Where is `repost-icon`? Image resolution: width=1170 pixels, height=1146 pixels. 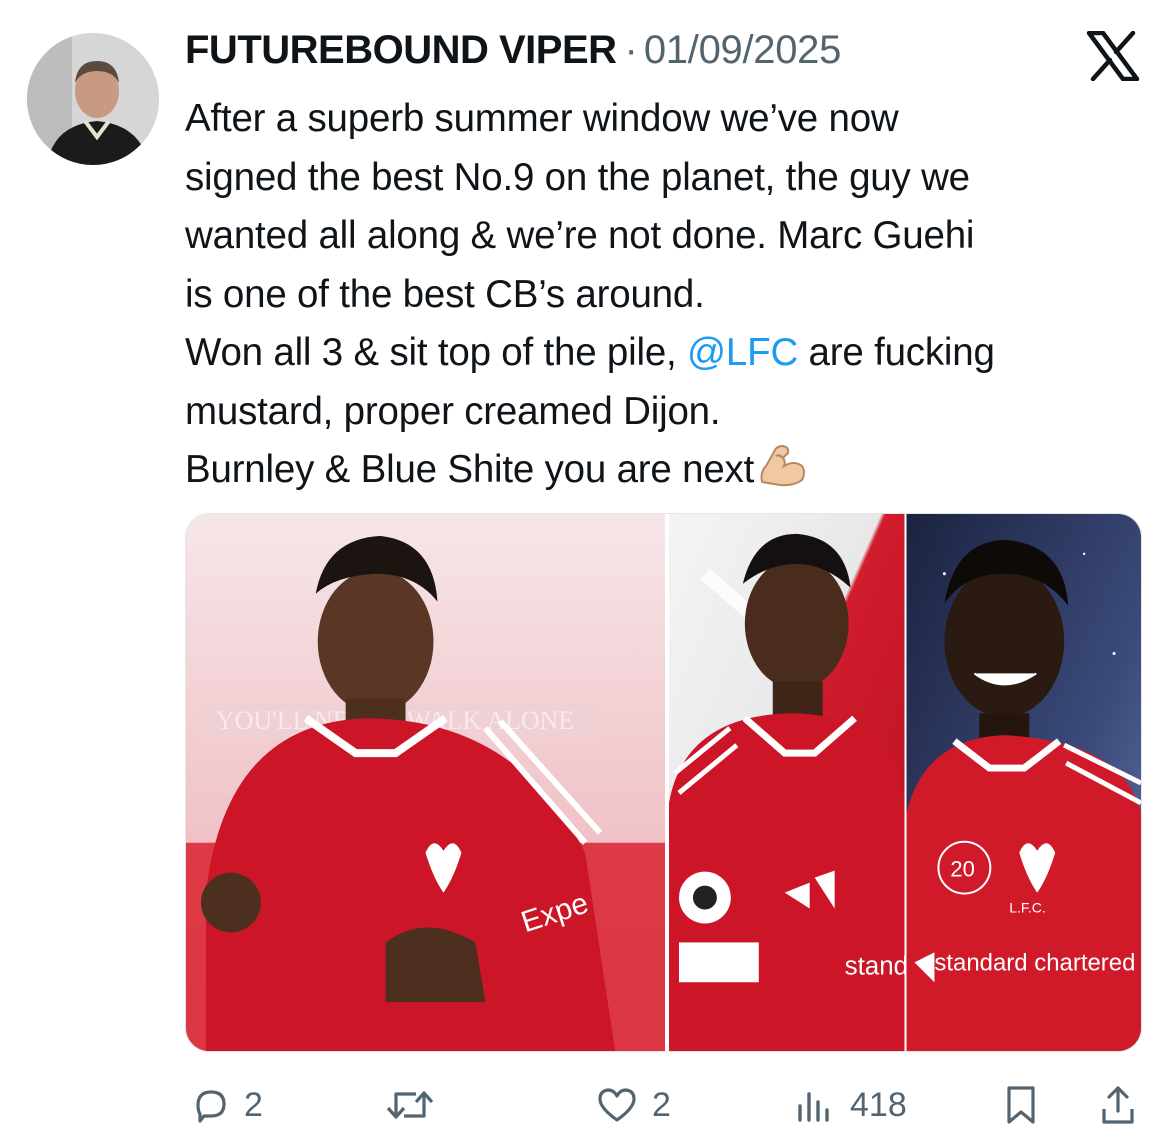 repost-icon is located at coordinates (410, 1105).